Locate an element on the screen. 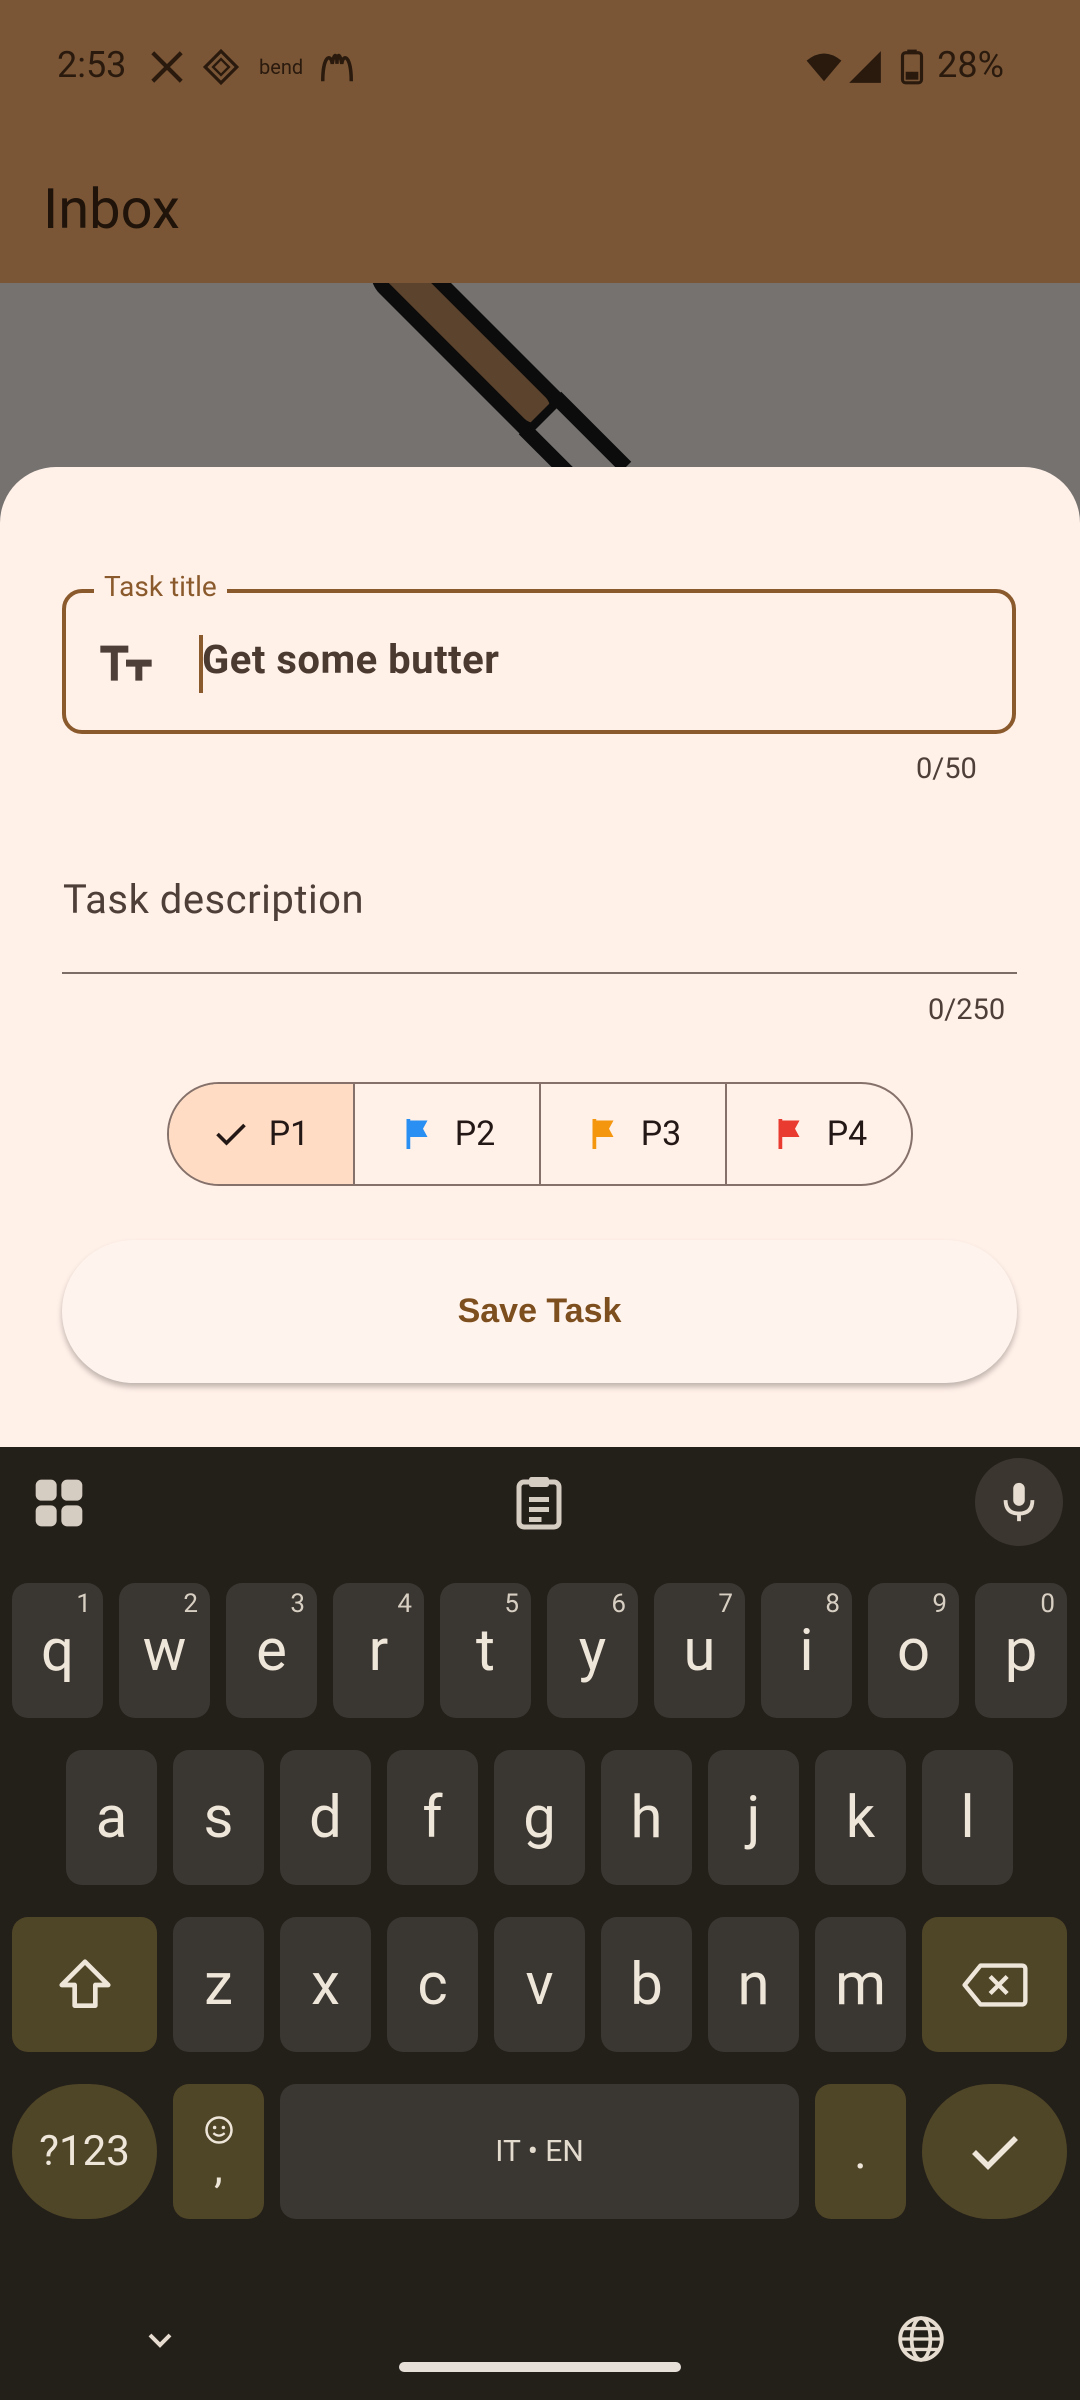  symbols-key: ?123 is located at coordinates (84, 2151).